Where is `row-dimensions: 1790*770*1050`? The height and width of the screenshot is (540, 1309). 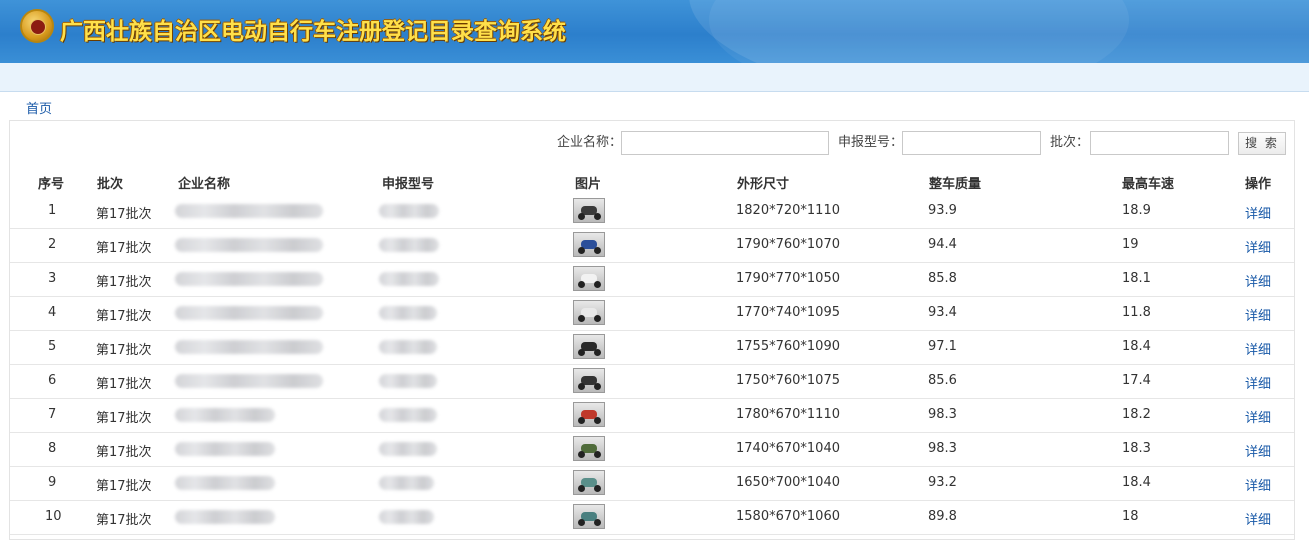 row-dimensions: 1790*770*1050 is located at coordinates (788, 278).